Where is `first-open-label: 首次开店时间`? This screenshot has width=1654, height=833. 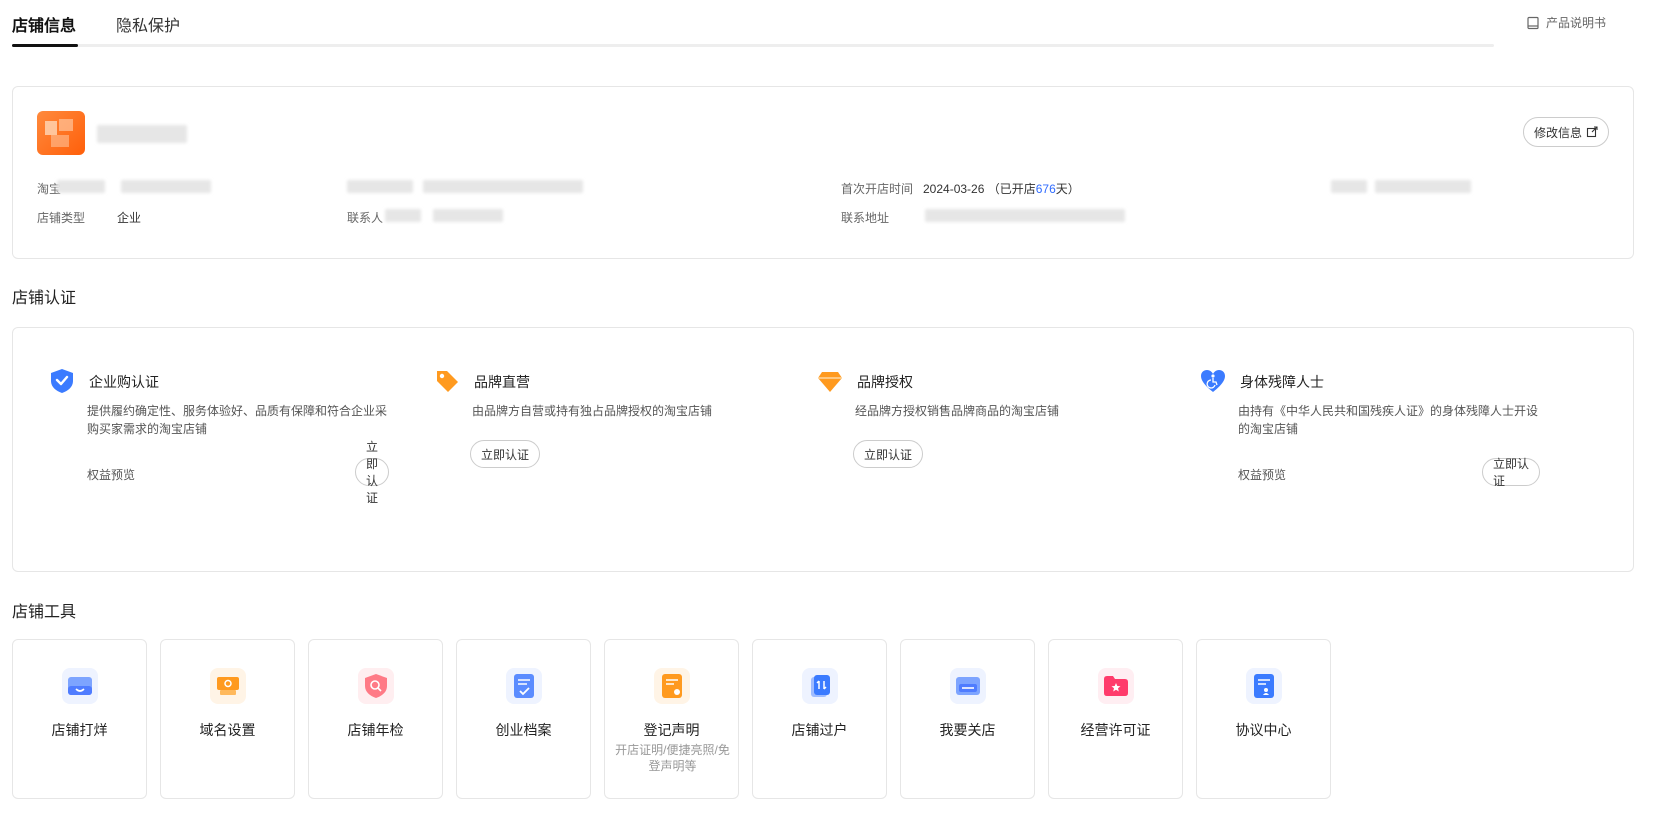 first-open-label: 首次开店时间 is located at coordinates (877, 189).